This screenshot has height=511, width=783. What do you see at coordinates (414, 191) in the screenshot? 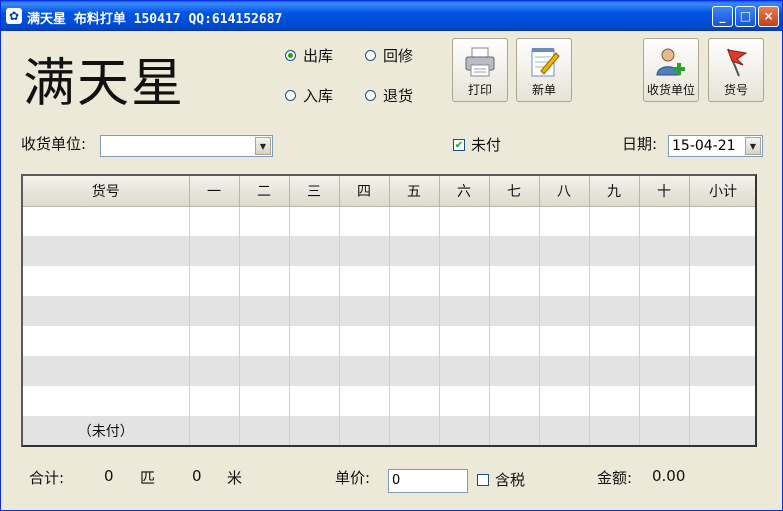
I see `column-header: 五` at bounding box center [414, 191].